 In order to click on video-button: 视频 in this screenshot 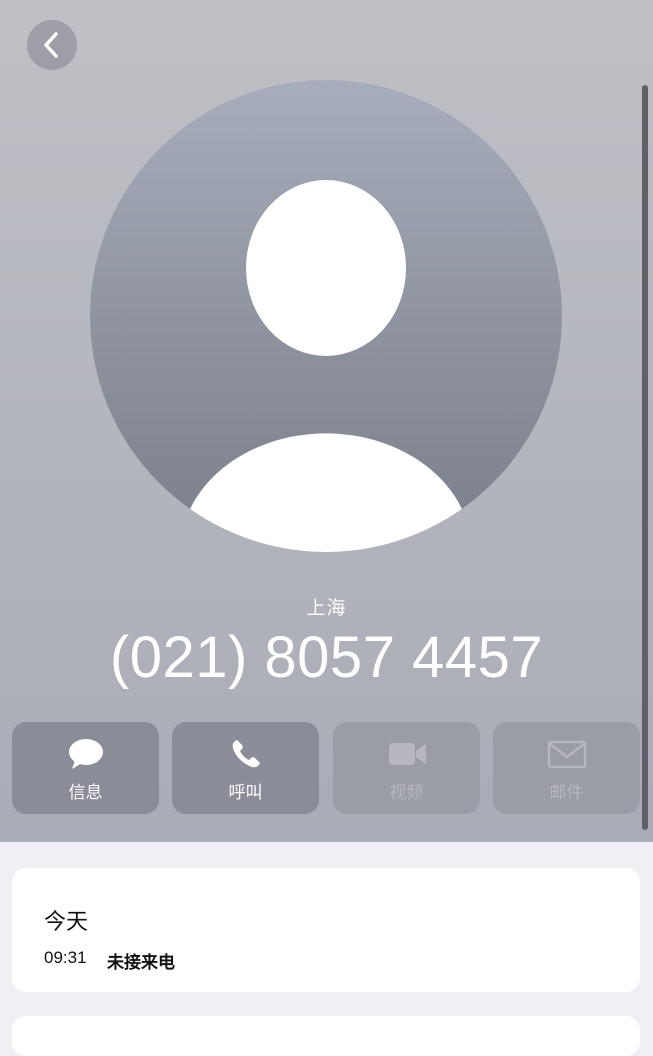, I will do `click(406, 768)`.